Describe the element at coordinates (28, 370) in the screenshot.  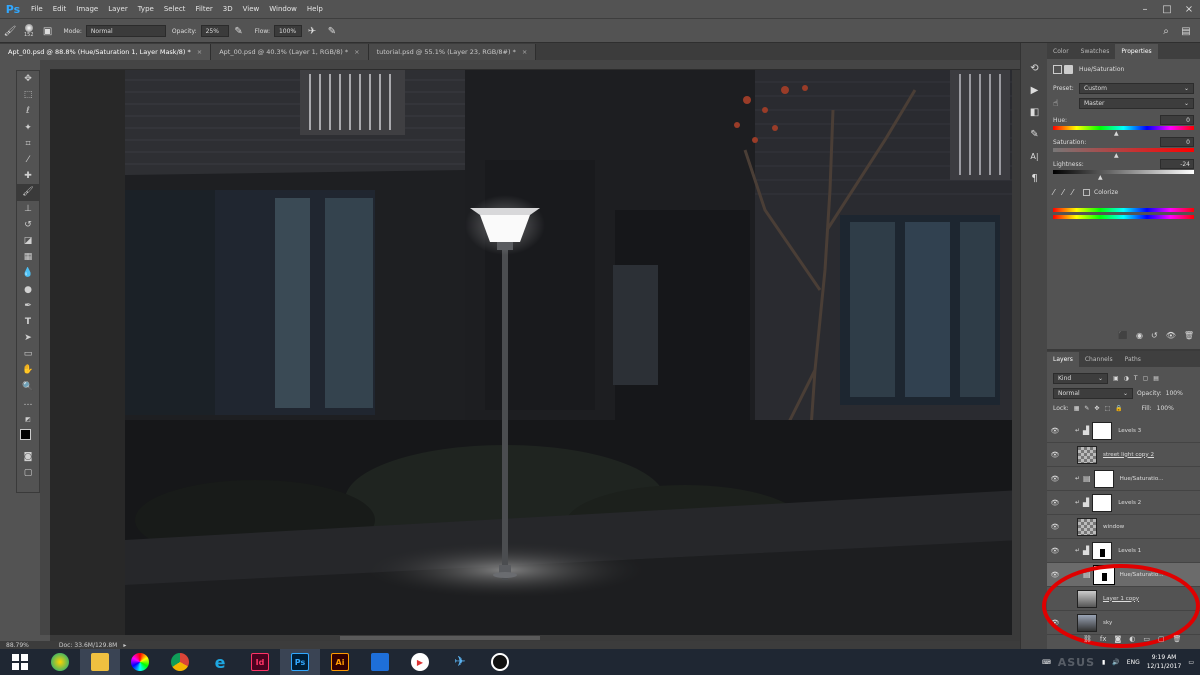
I see `hand-tool-icon: ✋` at that location.